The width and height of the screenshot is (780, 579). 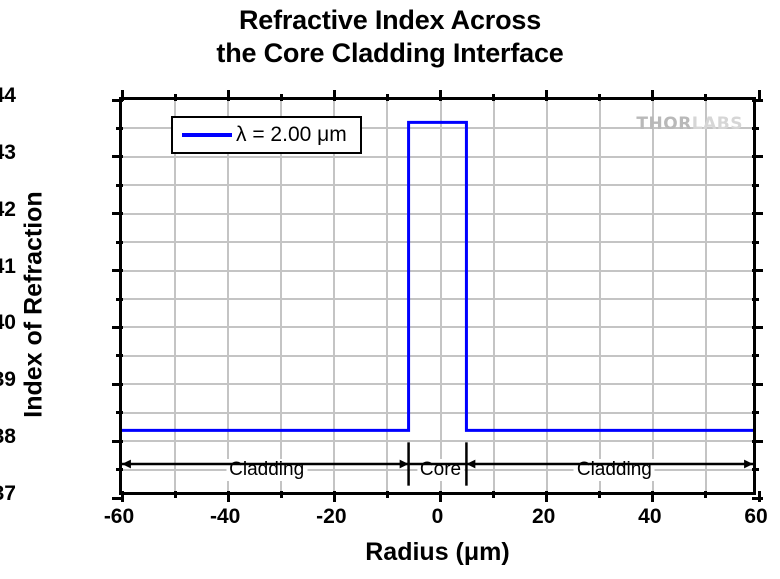 I want to click on x-tick-label: 60, so click(x=756, y=516).